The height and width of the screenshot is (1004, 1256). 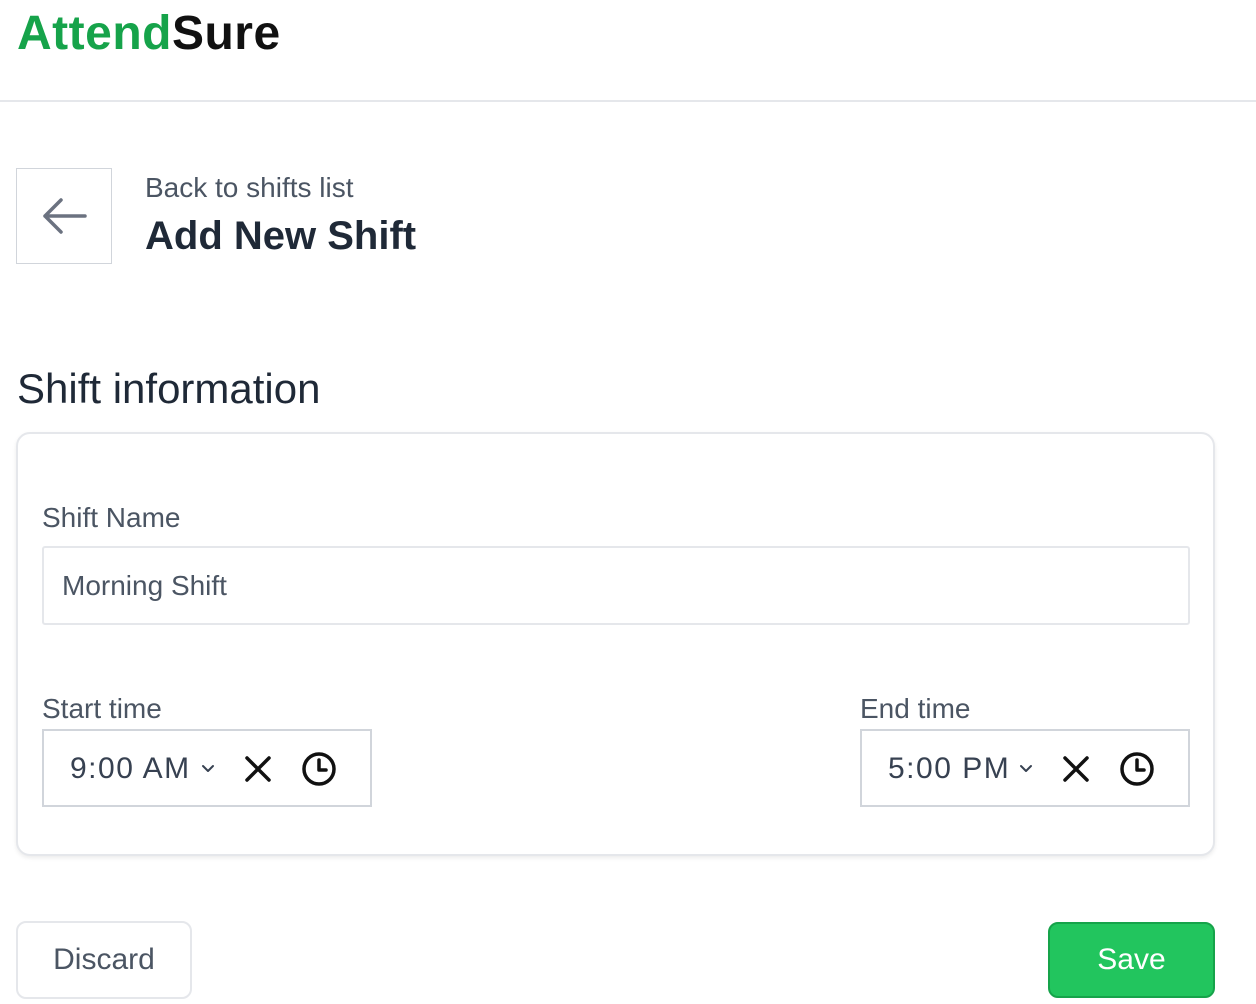 I want to click on back-button, so click(x=64, y=216).